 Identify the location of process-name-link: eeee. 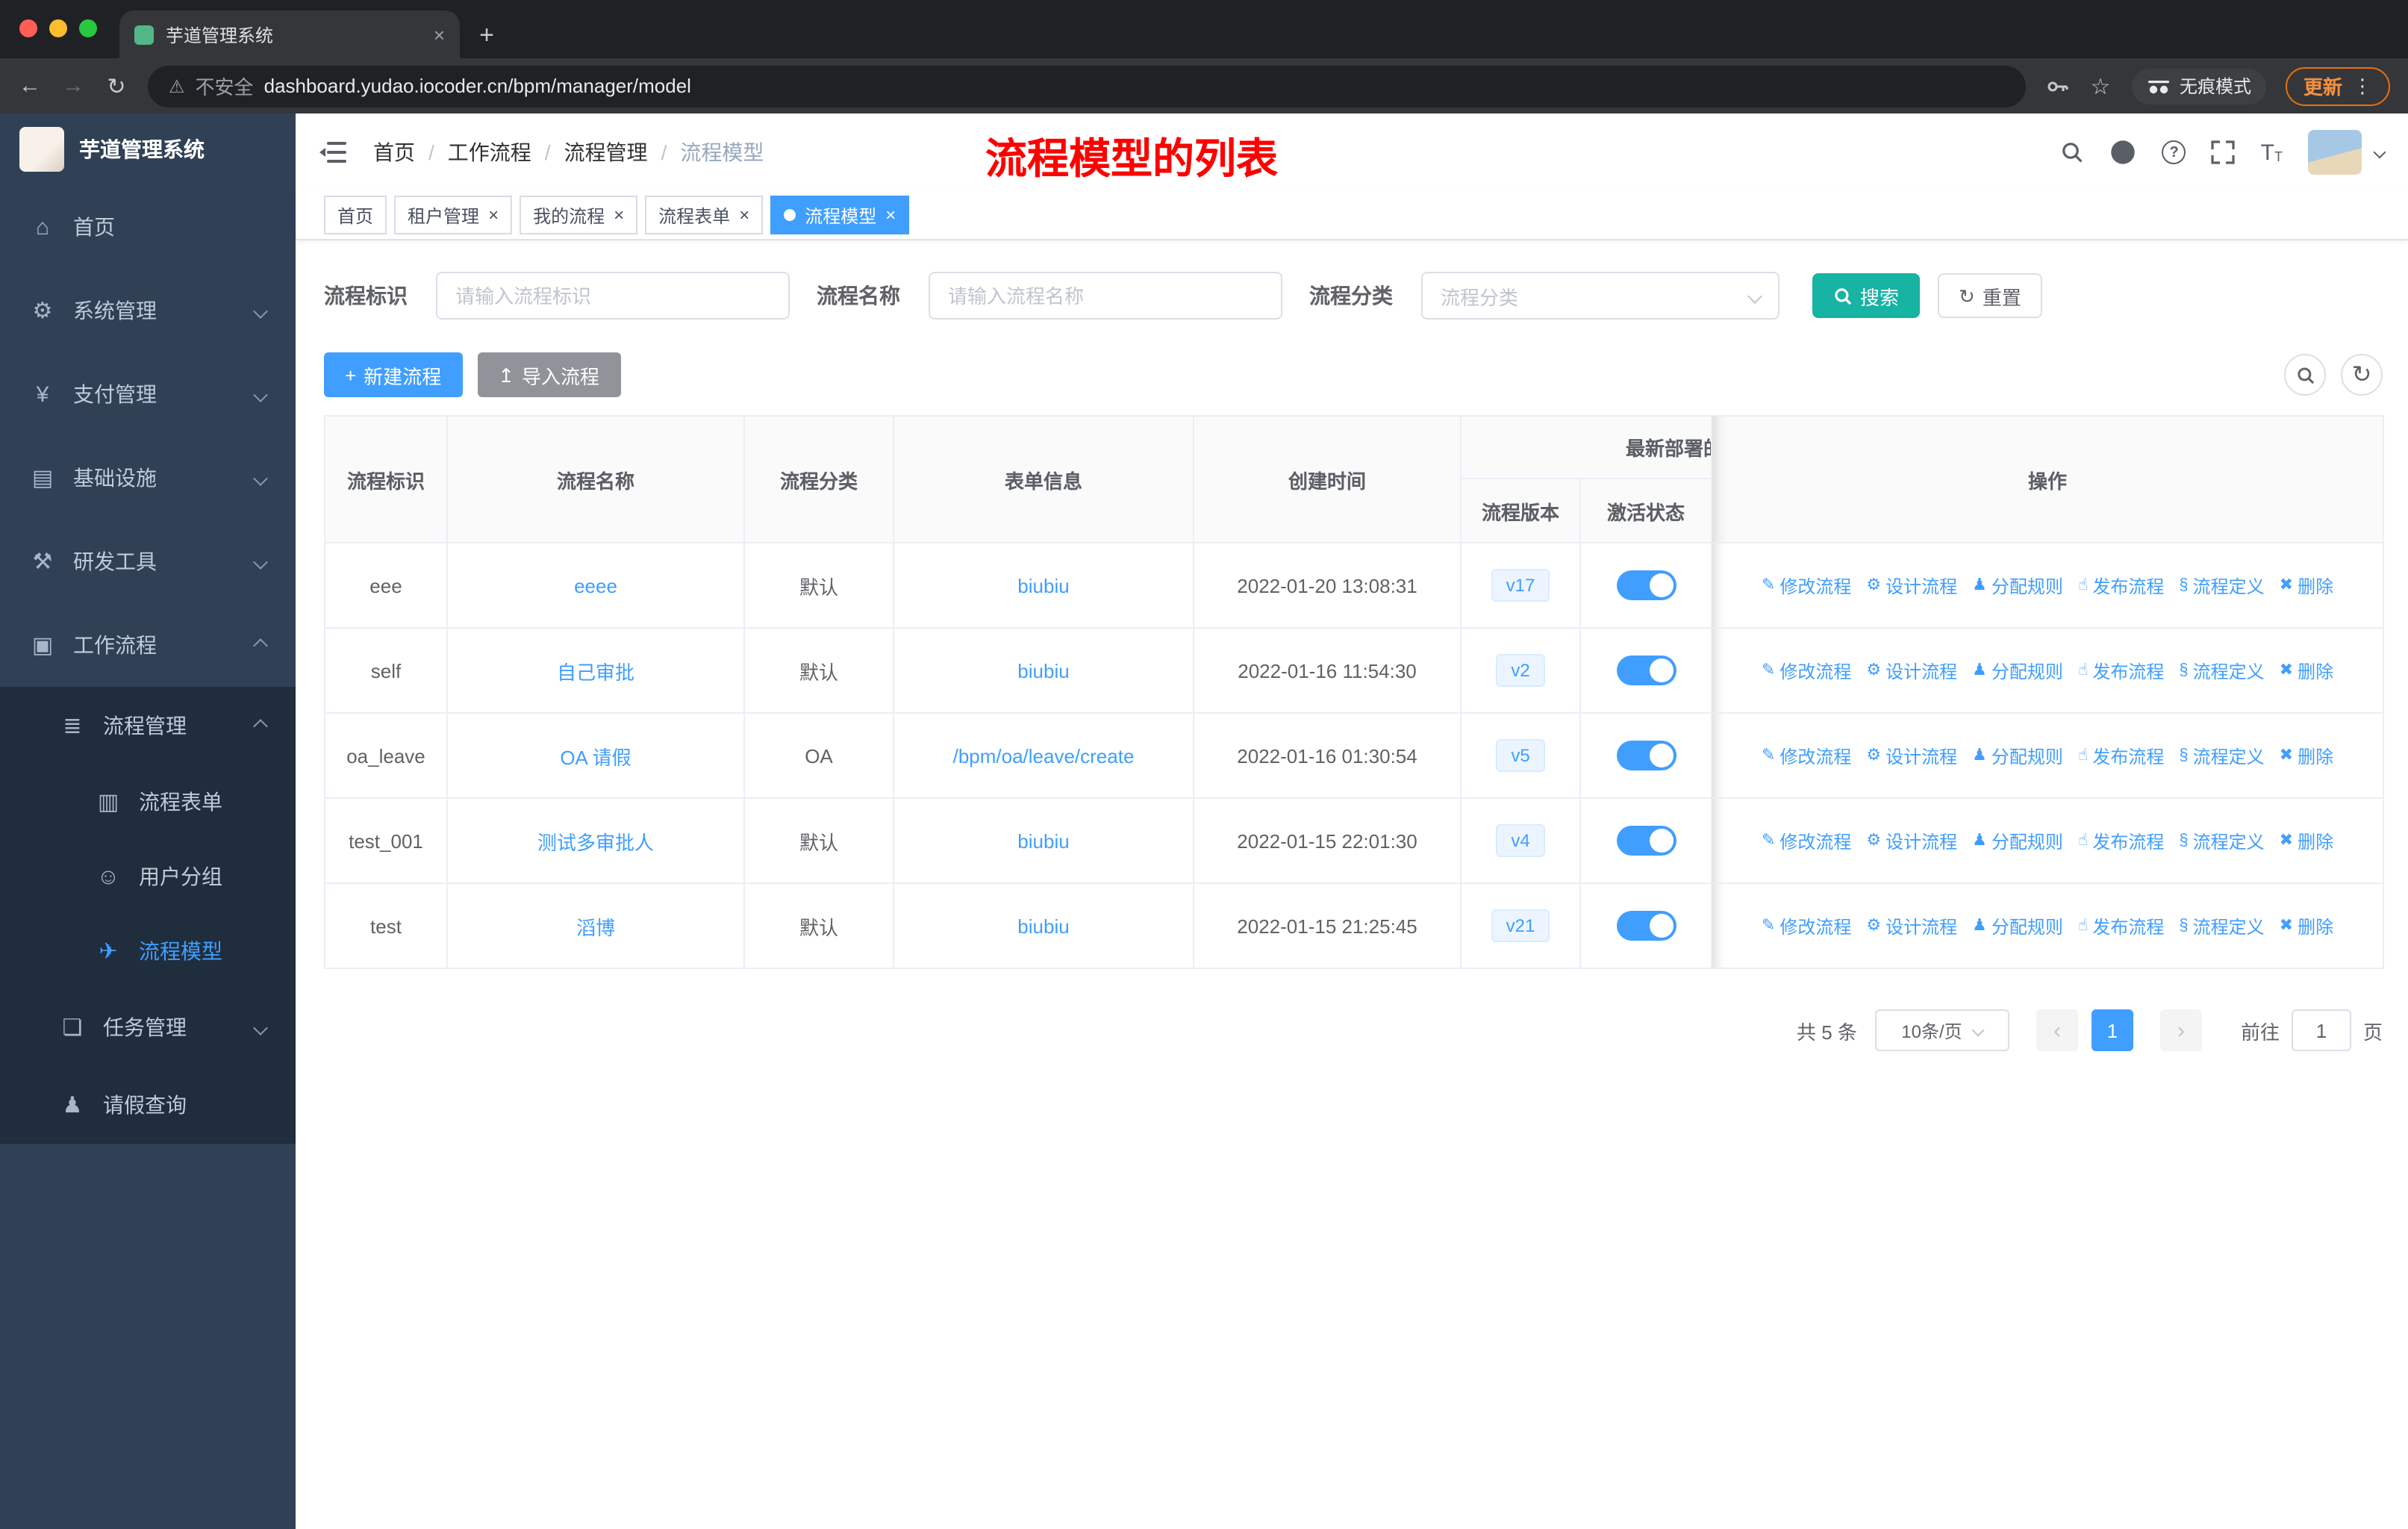
(595, 585).